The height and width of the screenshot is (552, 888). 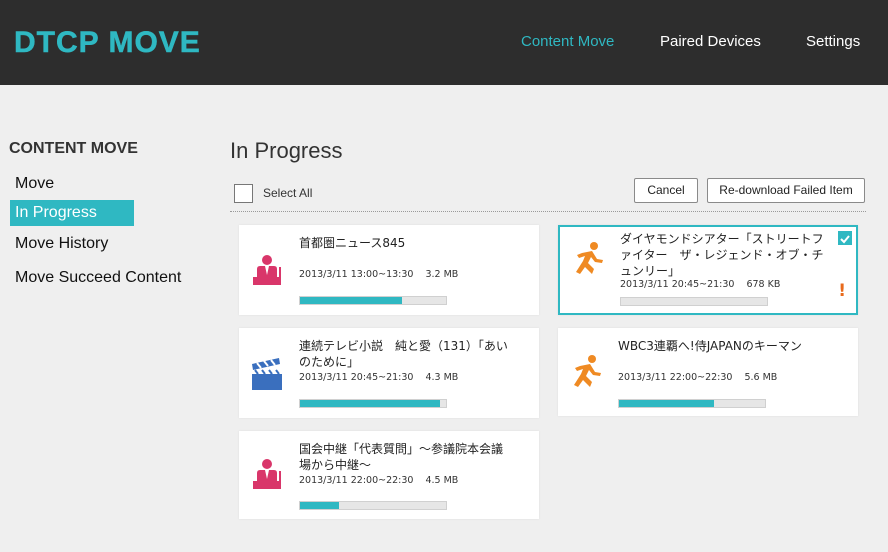 What do you see at coordinates (710, 346) in the screenshot?
I see `item-title: WBC3連覇へ!侍JAPANのキーマン` at bounding box center [710, 346].